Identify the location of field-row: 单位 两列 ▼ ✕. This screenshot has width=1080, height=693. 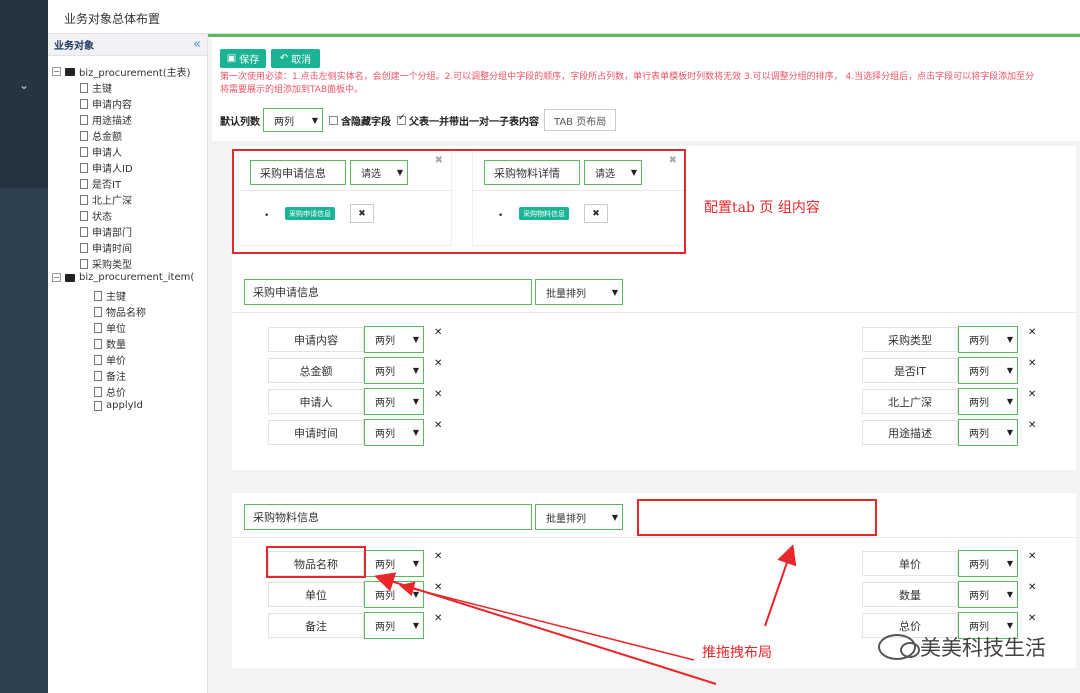
(355, 594).